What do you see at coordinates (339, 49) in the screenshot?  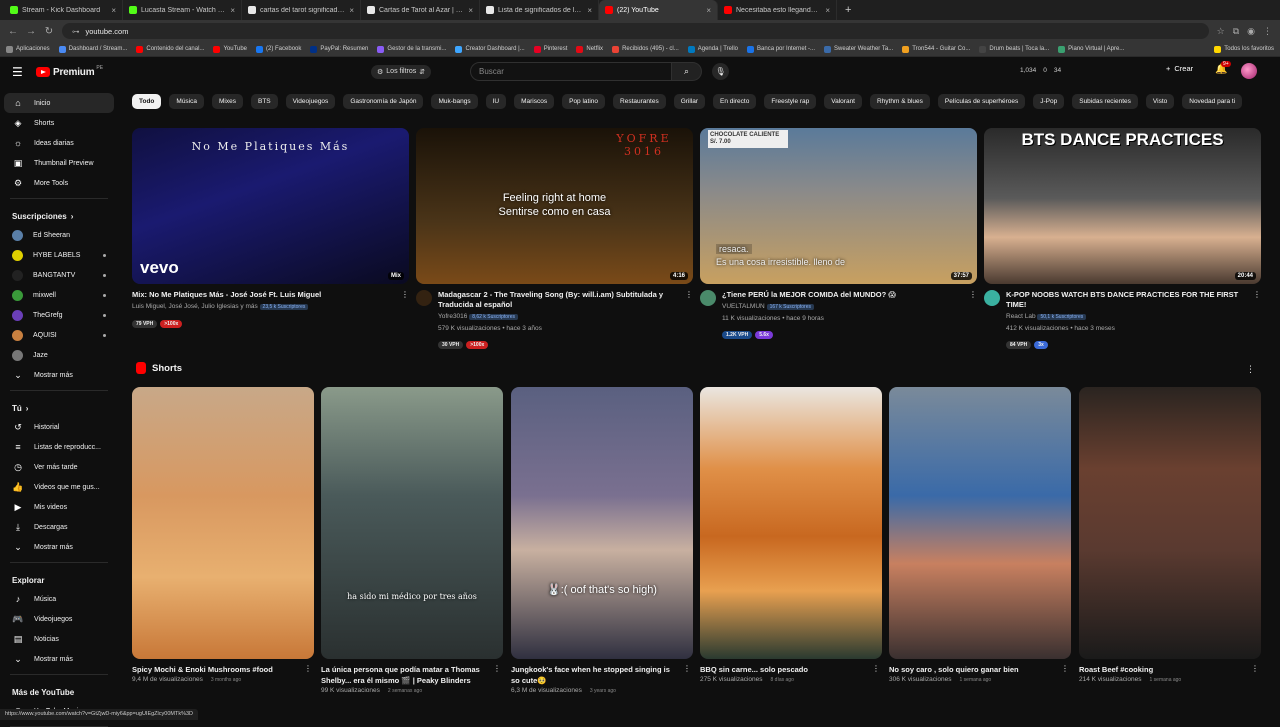 I see `bookmark-item: PayPal: Resumen` at bounding box center [339, 49].